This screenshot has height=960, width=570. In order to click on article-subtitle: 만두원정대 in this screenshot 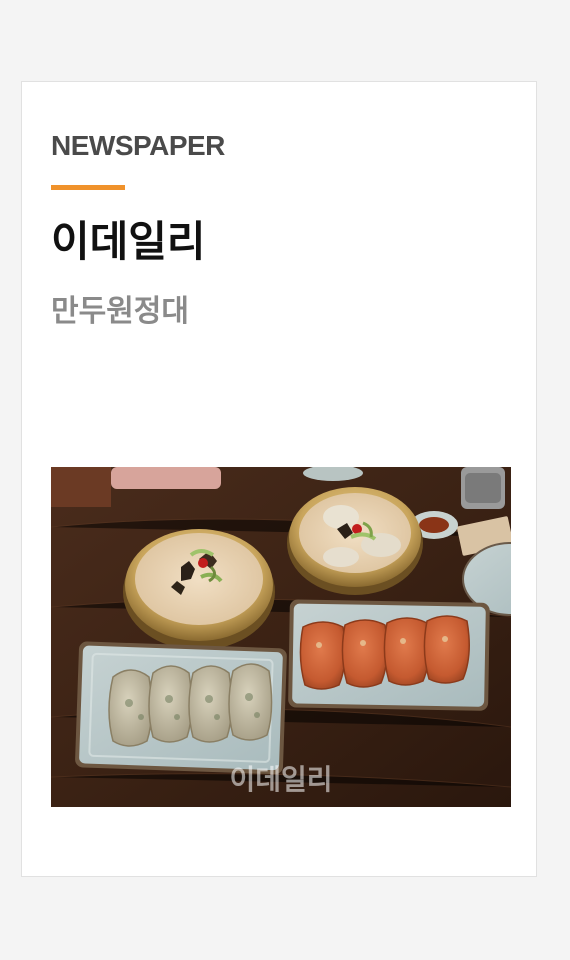, I will do `click(120, 311)`.